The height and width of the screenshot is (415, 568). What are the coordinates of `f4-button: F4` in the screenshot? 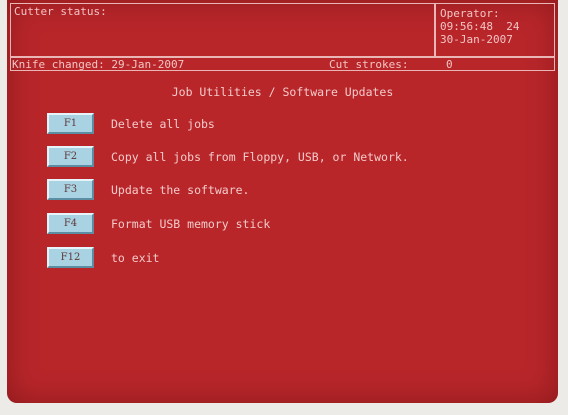 It's located at (70, 223).